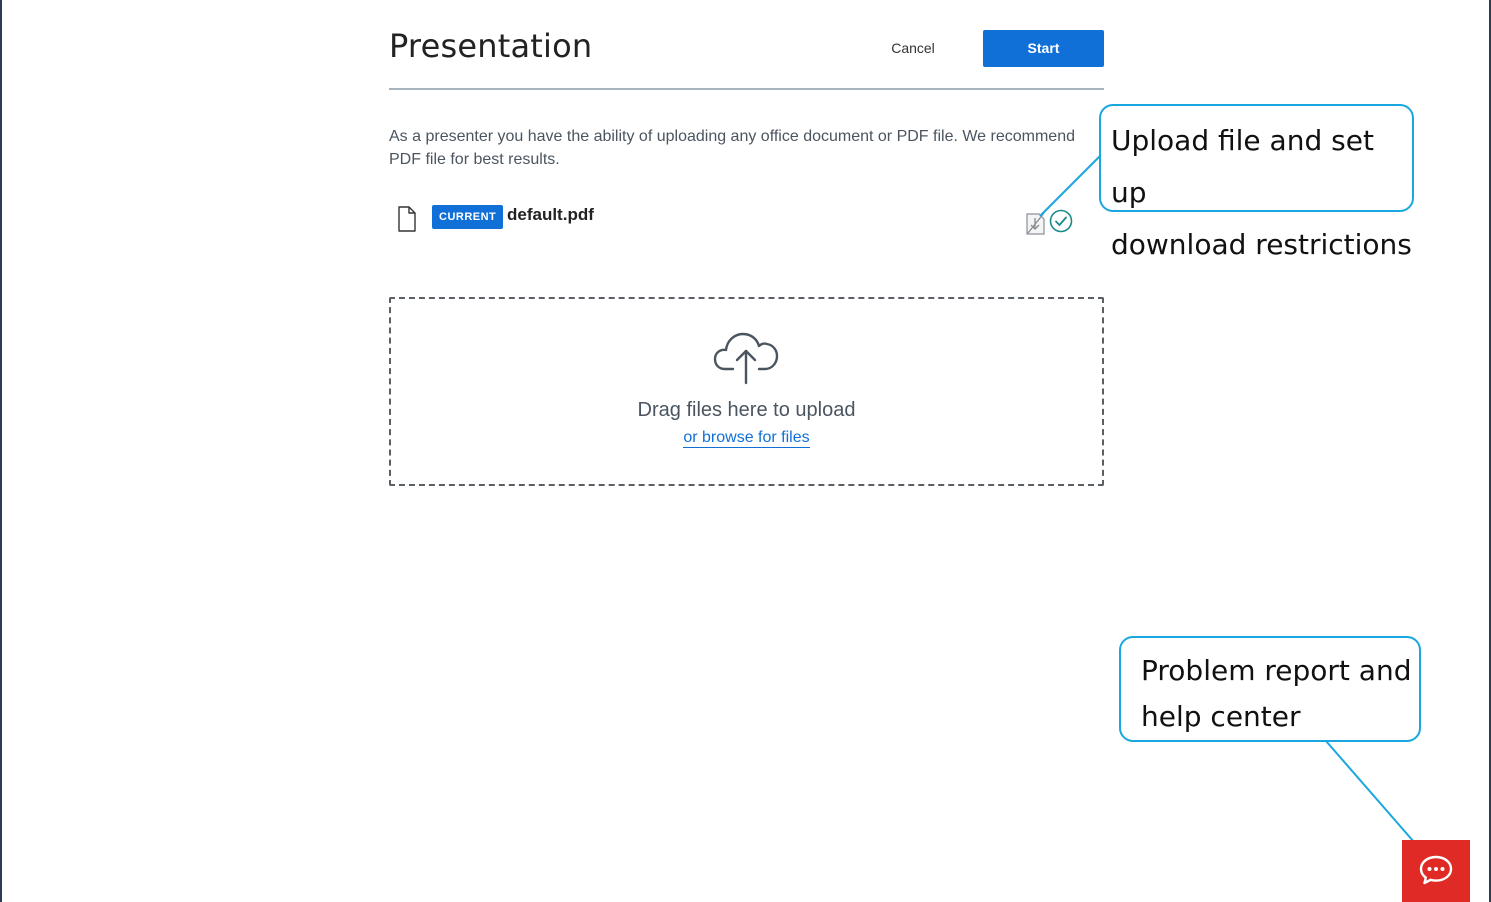 Image resolution: width=1491 pixels, height=902 pixels. What do you see at coordinates (1043, 48) in the screenshot?
I see `start-button: Start` at bounding box center [1043, 48].